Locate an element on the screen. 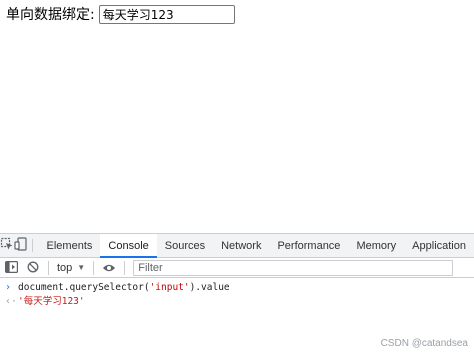 The image size is (474, 353). command-argument: 'input' is located at coordinates (169, 287).